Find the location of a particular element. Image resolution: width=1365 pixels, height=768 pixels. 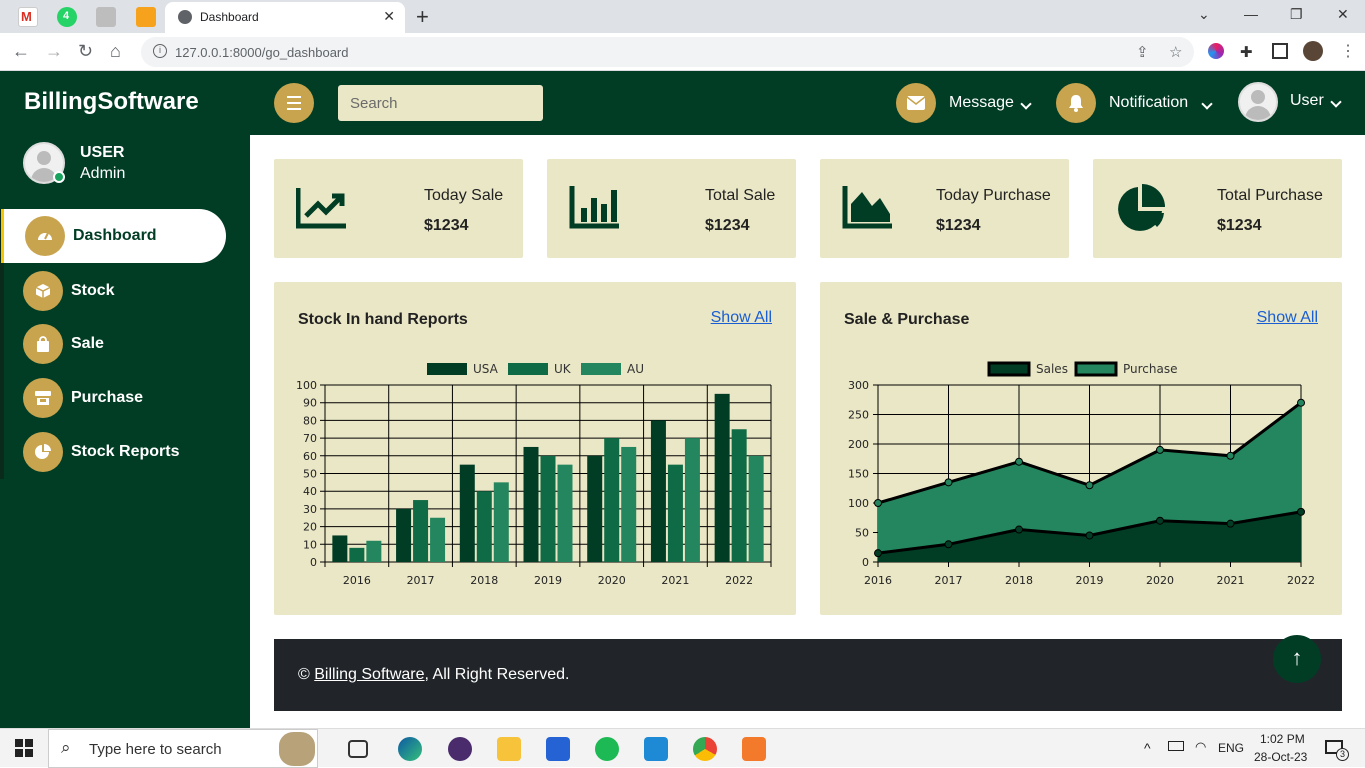

message-dropdown: Message is located at coordinates (981, 103).